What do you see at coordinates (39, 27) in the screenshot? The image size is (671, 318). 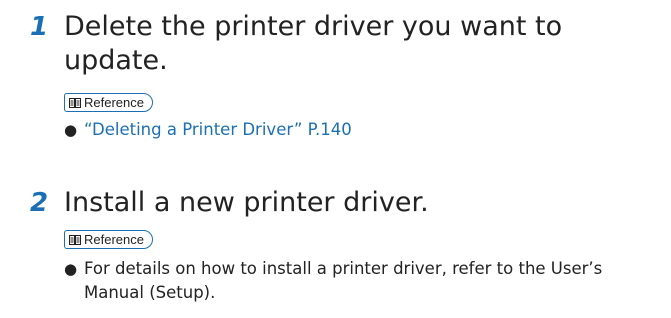 I see `step-number: 1` at bounding box center [39, 27].